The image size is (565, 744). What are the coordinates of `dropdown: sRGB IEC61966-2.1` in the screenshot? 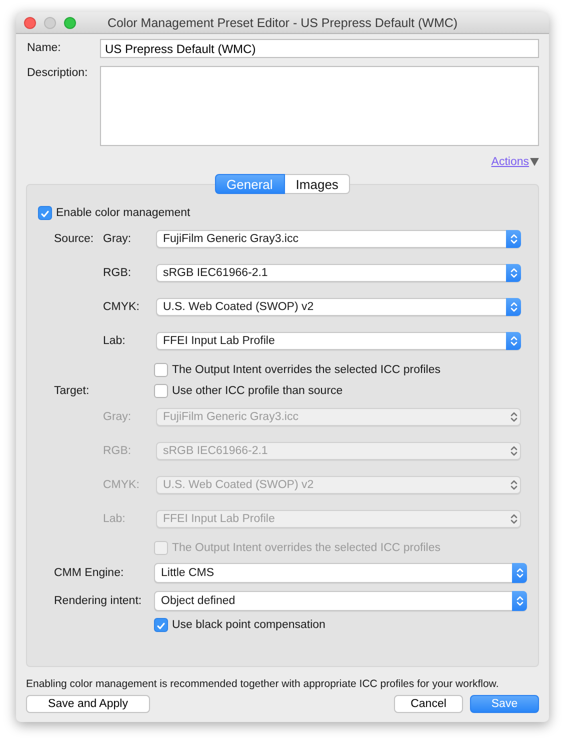 It's located at (338, 273).